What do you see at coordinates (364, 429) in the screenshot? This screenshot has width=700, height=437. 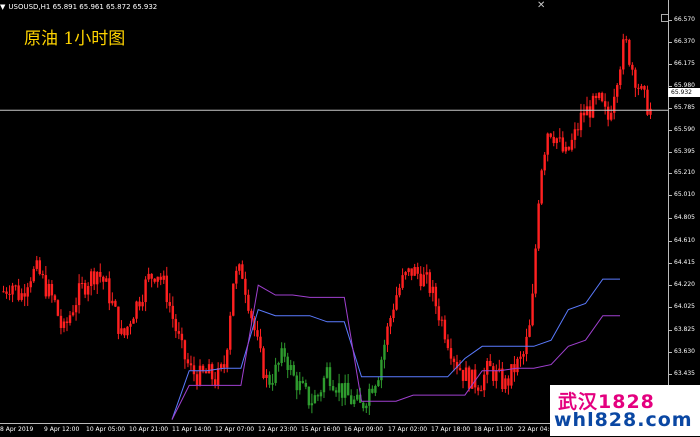 I see `time-tick: 16 Apr 09:00` at bounding box center [364, 429].